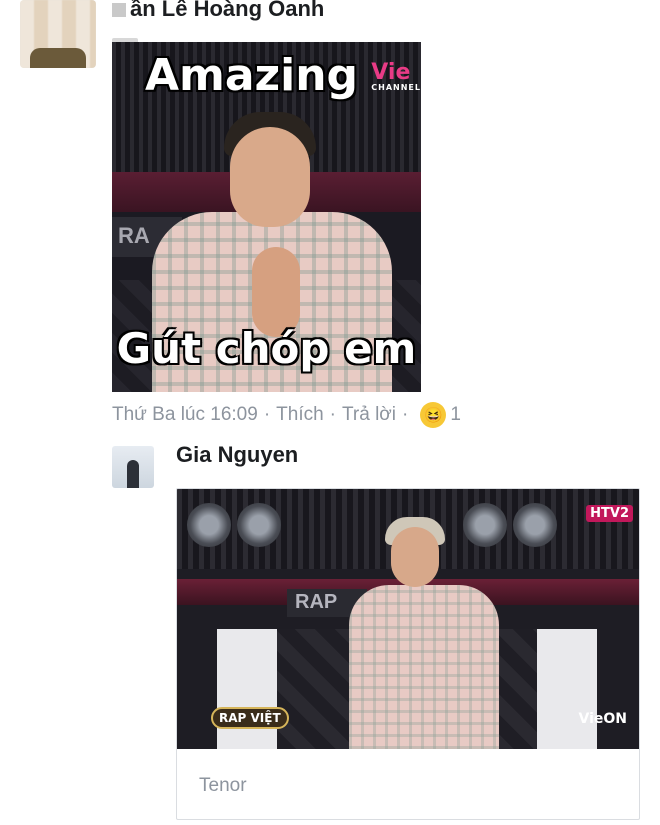 The image size is (660, 825). What do you see at coordinates (237, 455) in the screenshot?
I see `reply-author-name: Gia Nguyen` at bounding box center [237, 455].